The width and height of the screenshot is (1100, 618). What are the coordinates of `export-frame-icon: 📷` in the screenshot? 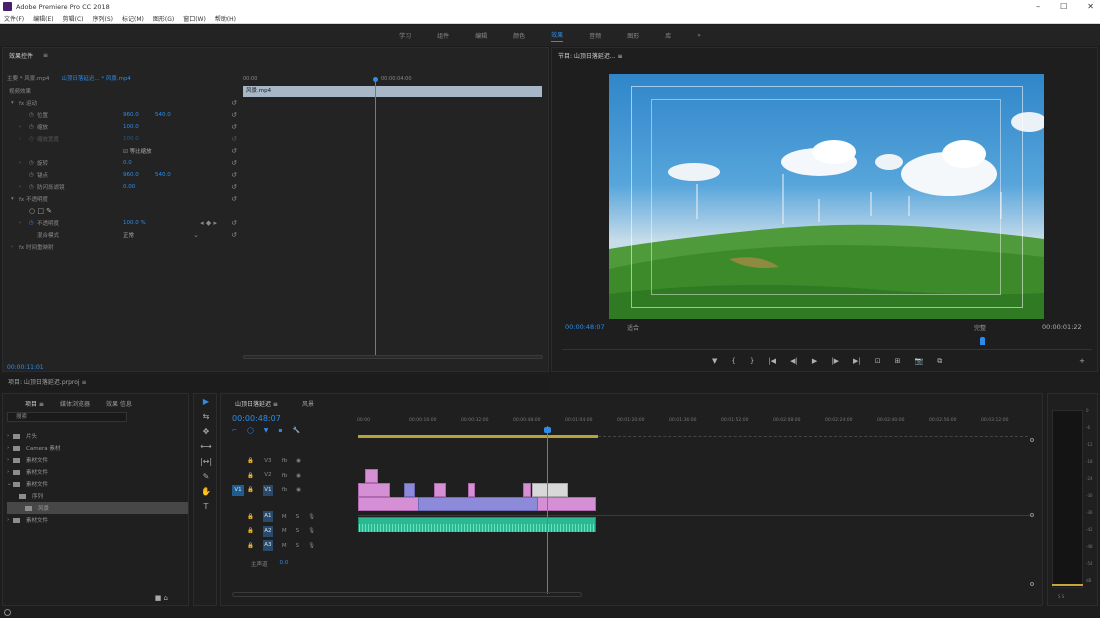 It's located at (918, 361).